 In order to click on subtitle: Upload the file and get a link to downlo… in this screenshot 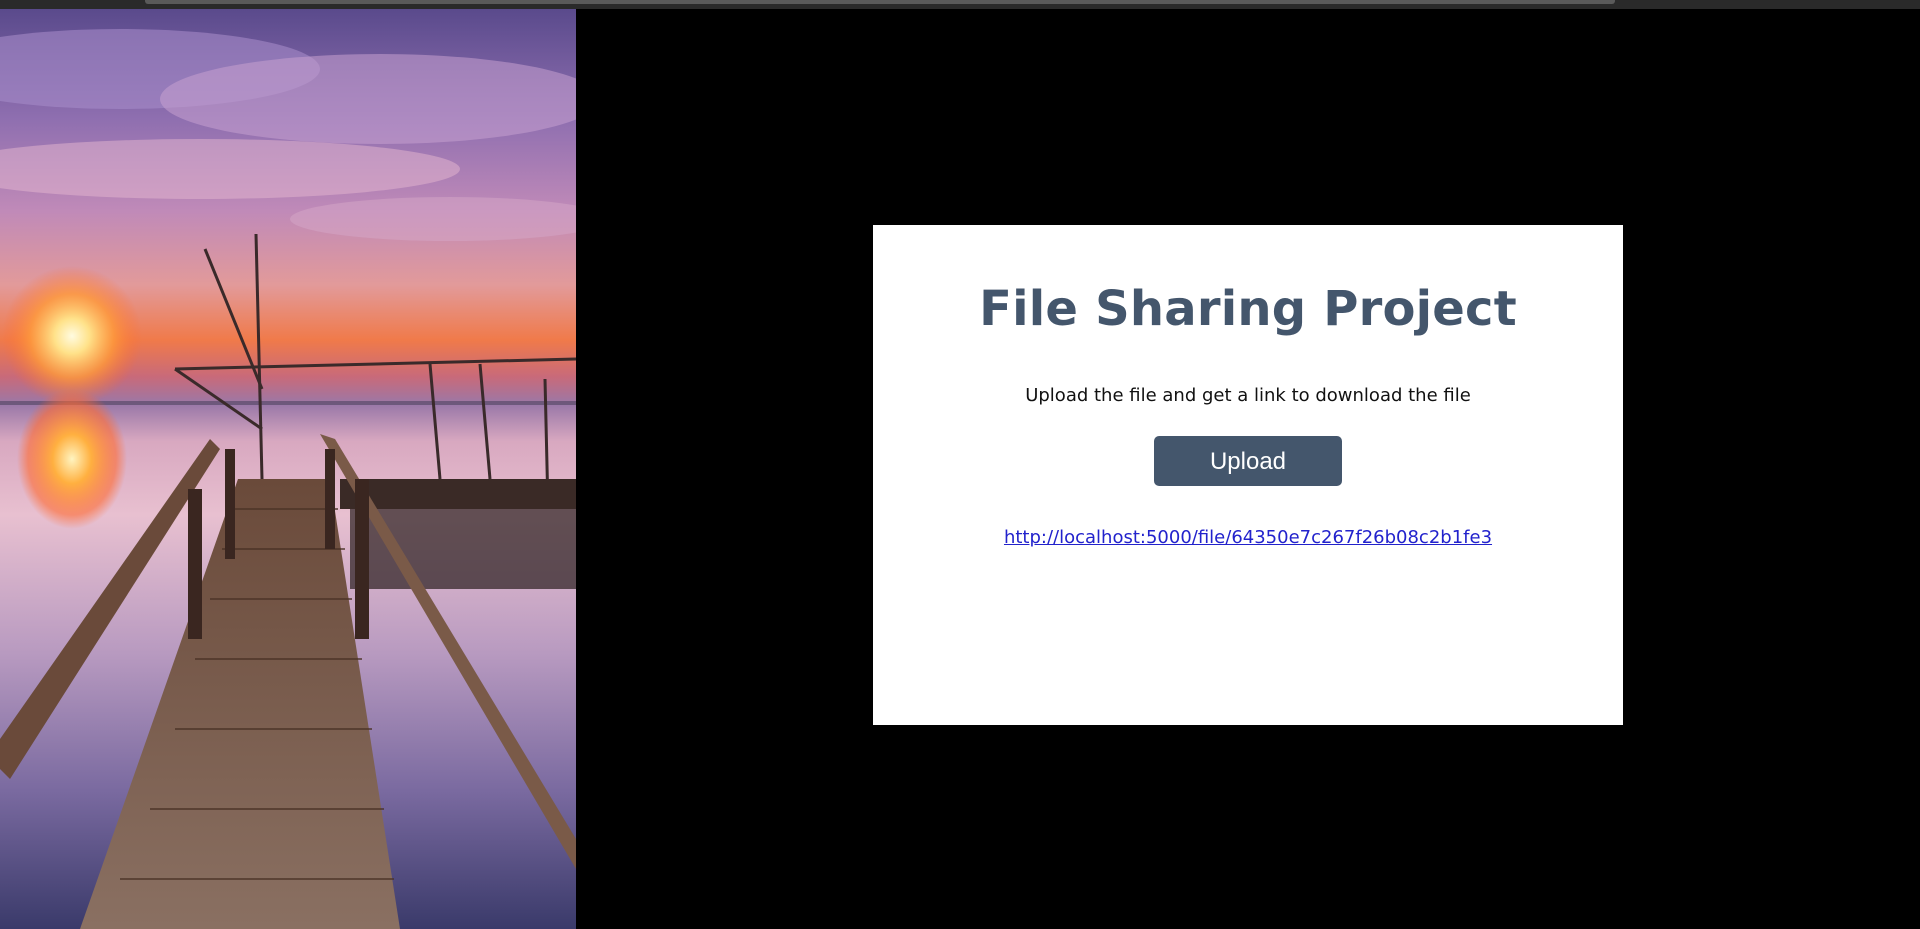, I will do `click(1248, 395)`.